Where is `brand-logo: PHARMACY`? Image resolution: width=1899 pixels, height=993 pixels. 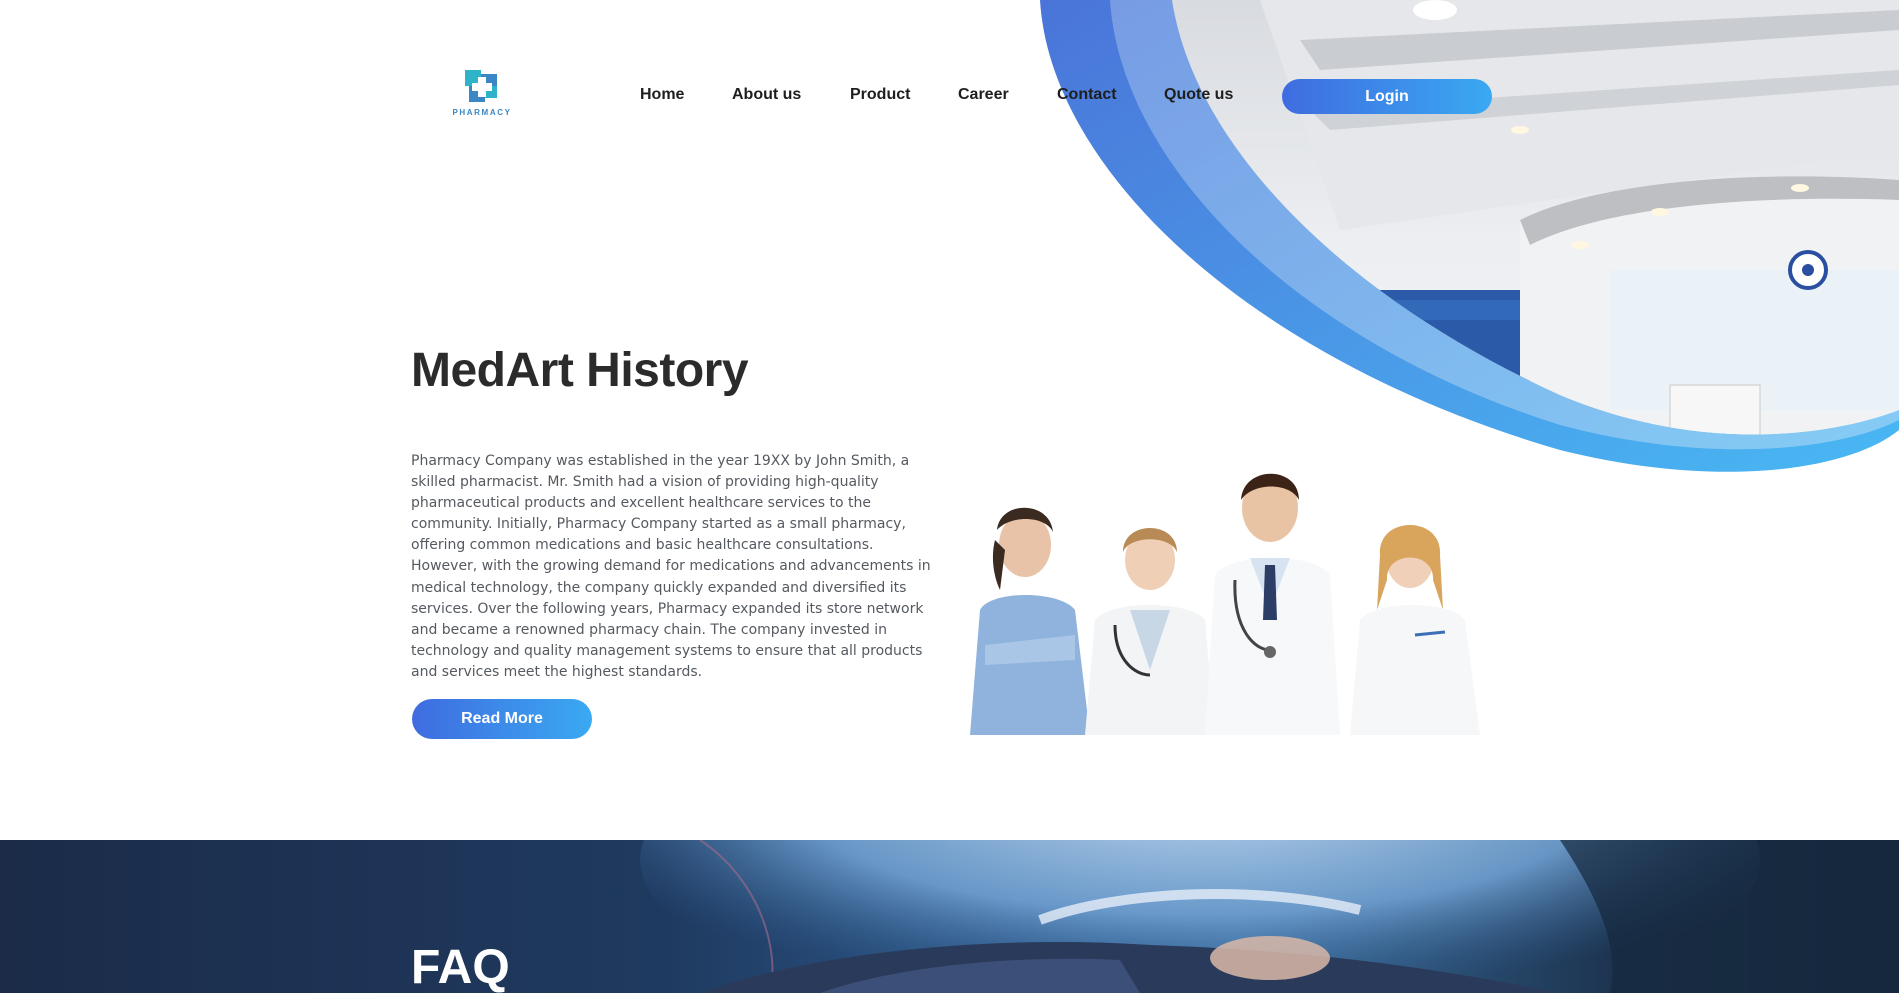
brand-logo: PHARMACY is located at coordinates (482, 92).